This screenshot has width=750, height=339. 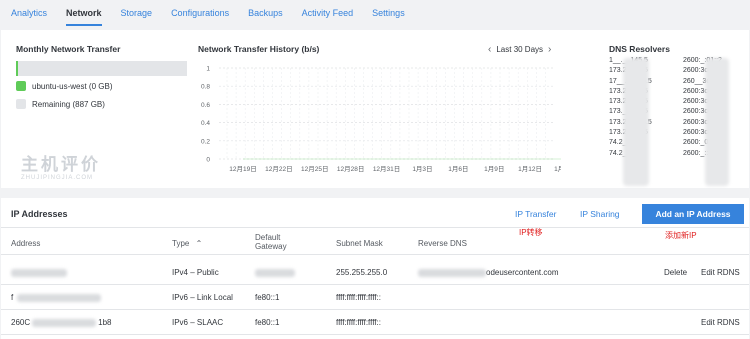 I want to click on x-tick-label: 12月28日, so click(x=350, y=169).